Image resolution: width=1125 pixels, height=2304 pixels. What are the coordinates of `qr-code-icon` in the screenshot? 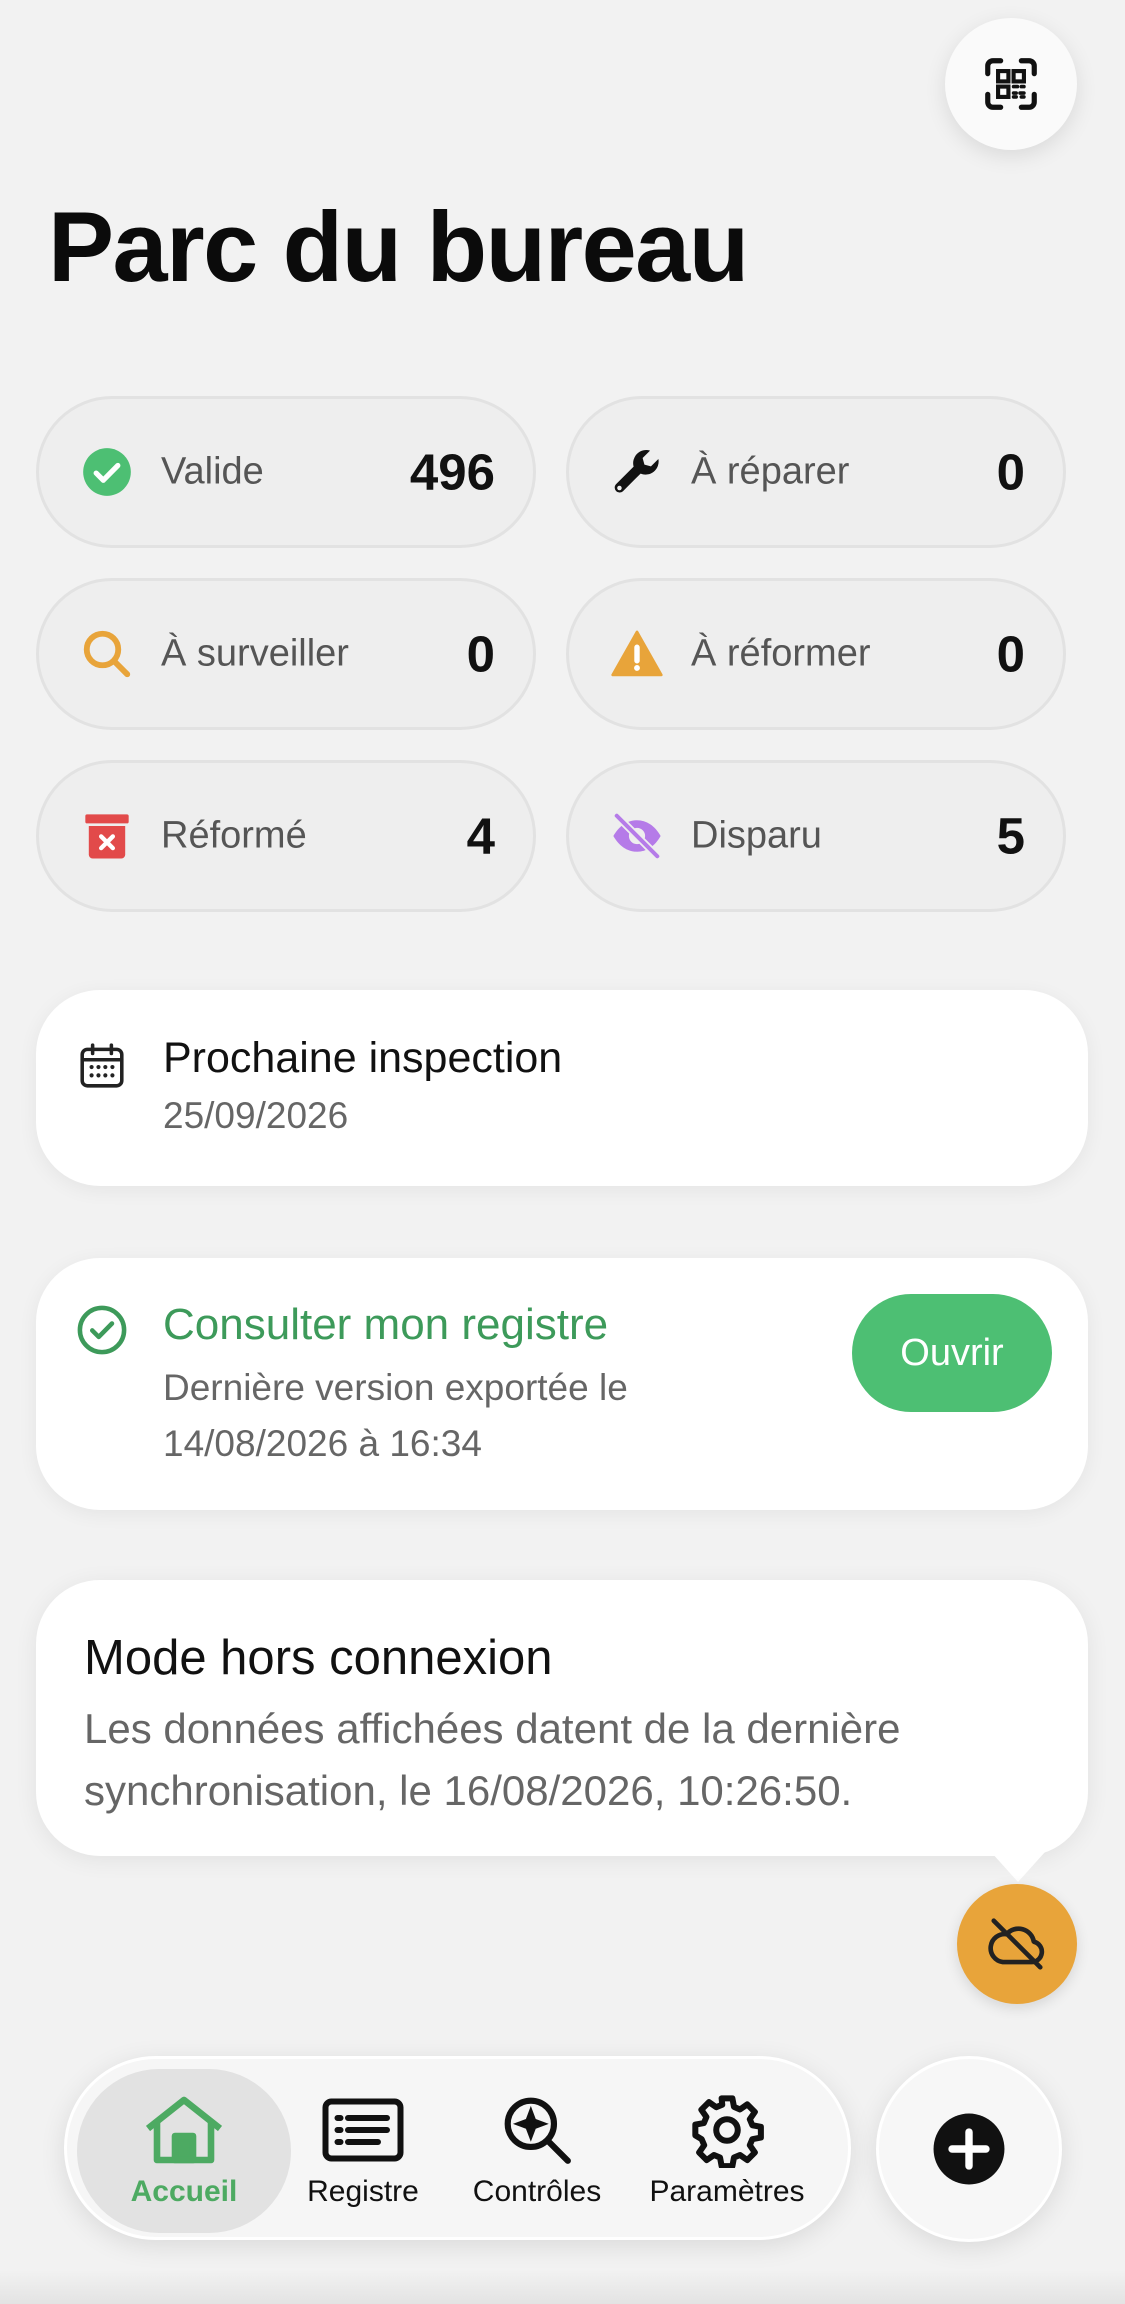 It's located at (1011, 84).